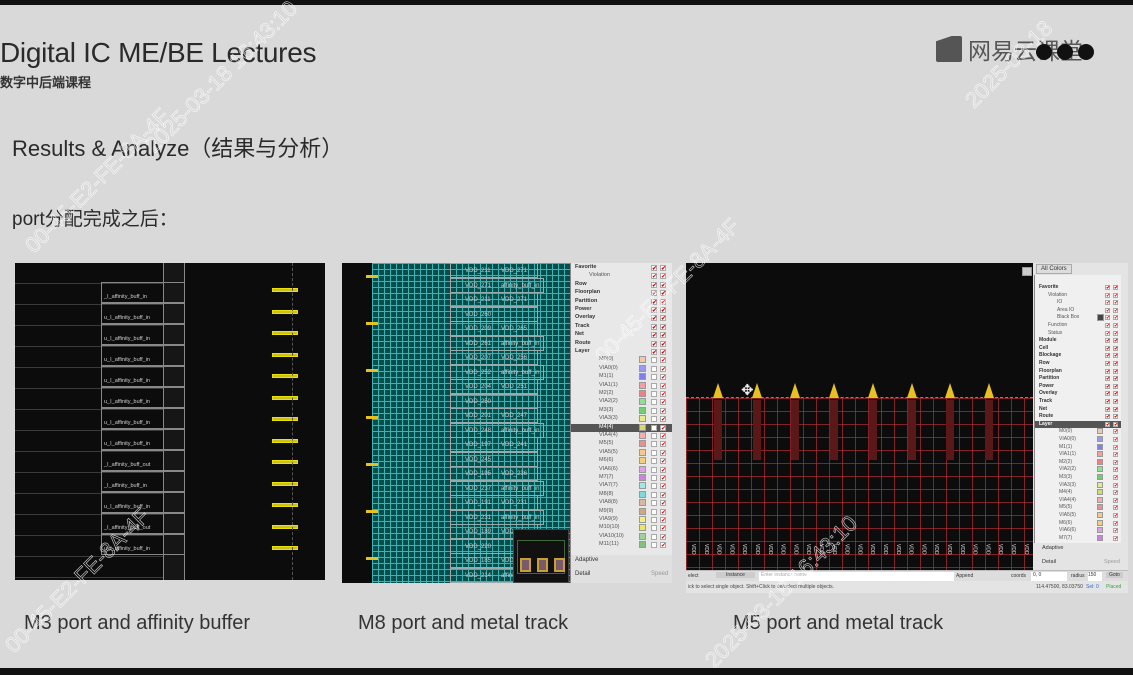 This screenshot has height=675, width=1133. What do you see at coordinates (964, 576) in the screenshot?
I see `append-checkbox: Append` at bounding box center [964, 576].